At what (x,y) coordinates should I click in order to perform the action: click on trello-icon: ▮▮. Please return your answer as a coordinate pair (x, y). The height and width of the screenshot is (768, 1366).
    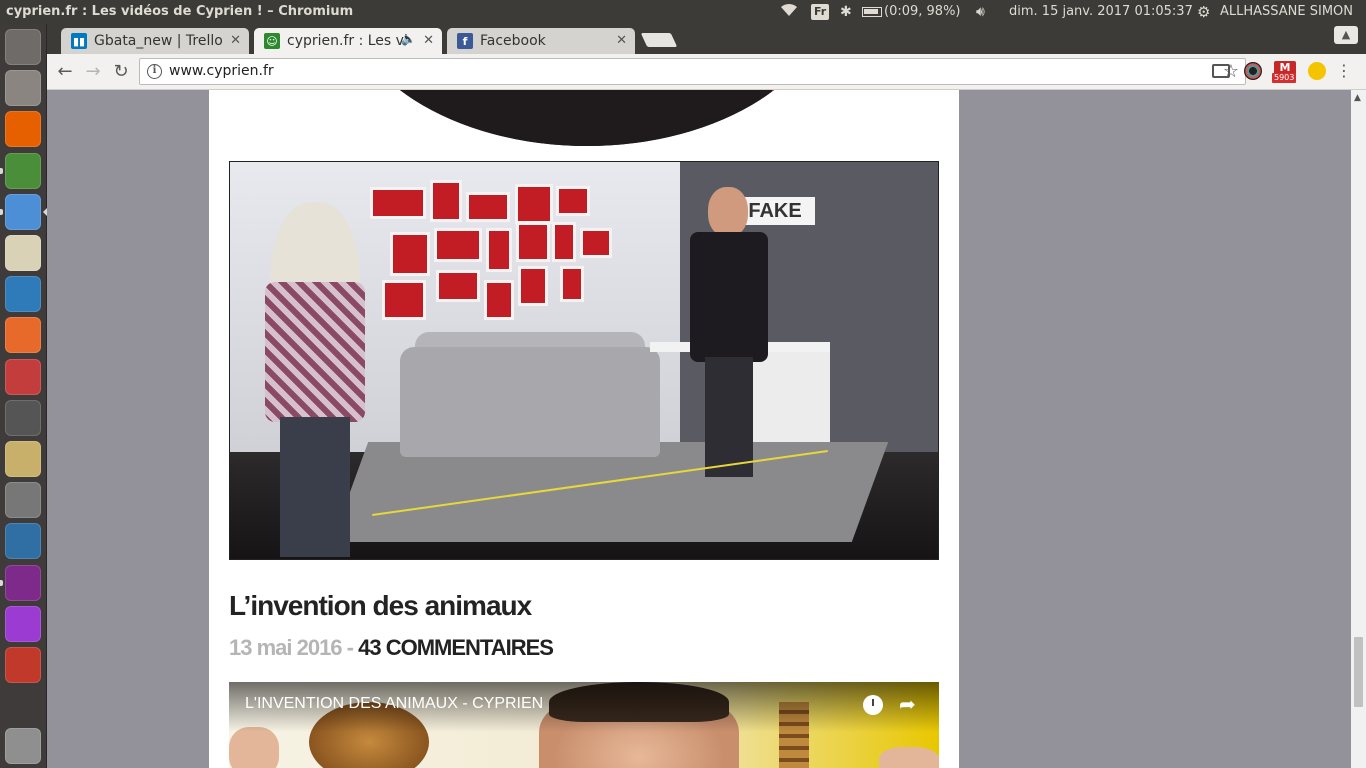
    Looking at the image, I should click on (79, 41).